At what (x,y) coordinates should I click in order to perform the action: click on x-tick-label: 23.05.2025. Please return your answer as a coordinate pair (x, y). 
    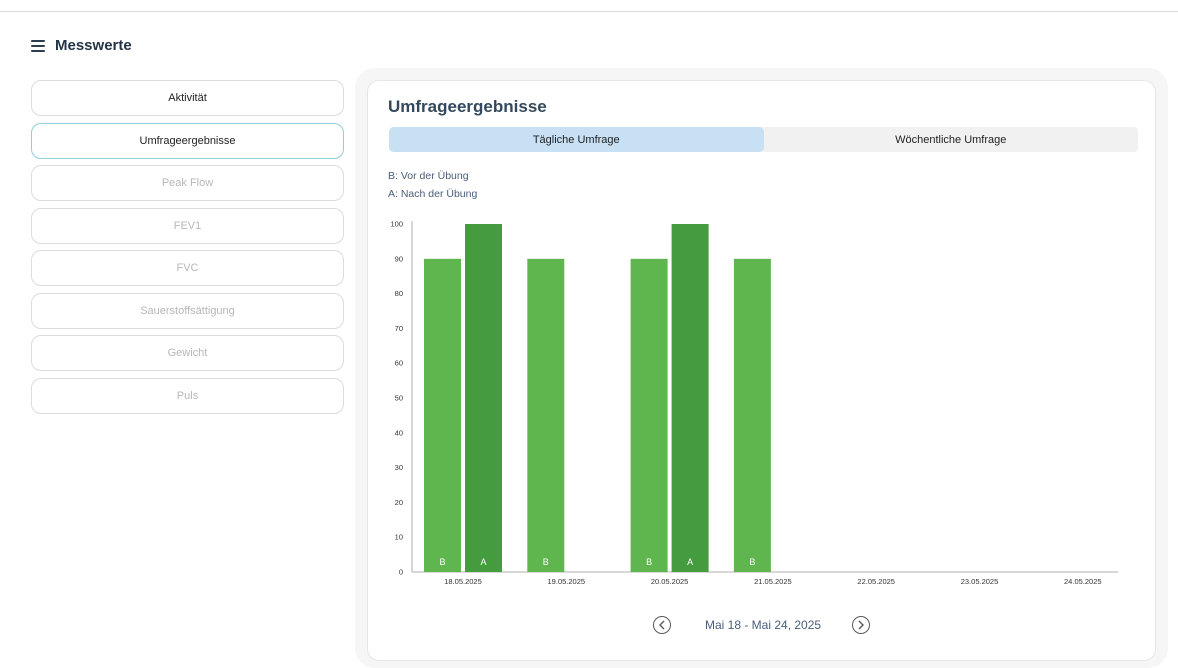
    Looking at the image, I should click on (980, 581).